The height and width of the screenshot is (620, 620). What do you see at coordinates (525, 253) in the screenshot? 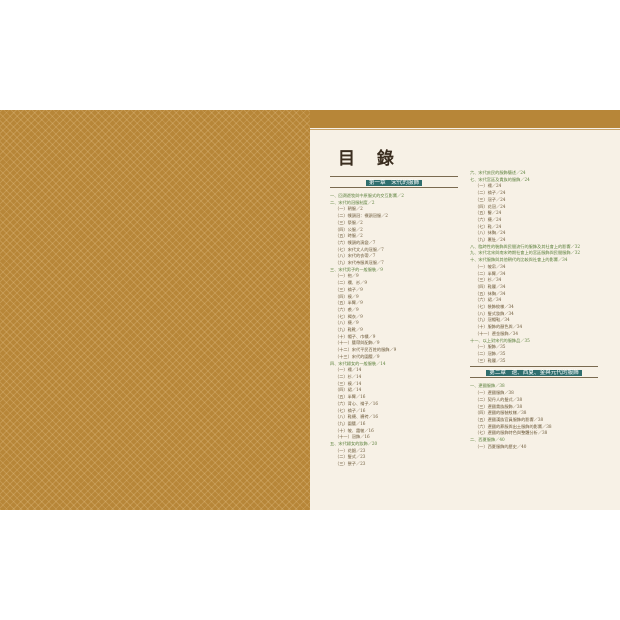
I see `toc-section: 九、宋代北宋與南宋時期社會上的宮廷服飾與民間服飾／32` at bounding box center [525, 253].